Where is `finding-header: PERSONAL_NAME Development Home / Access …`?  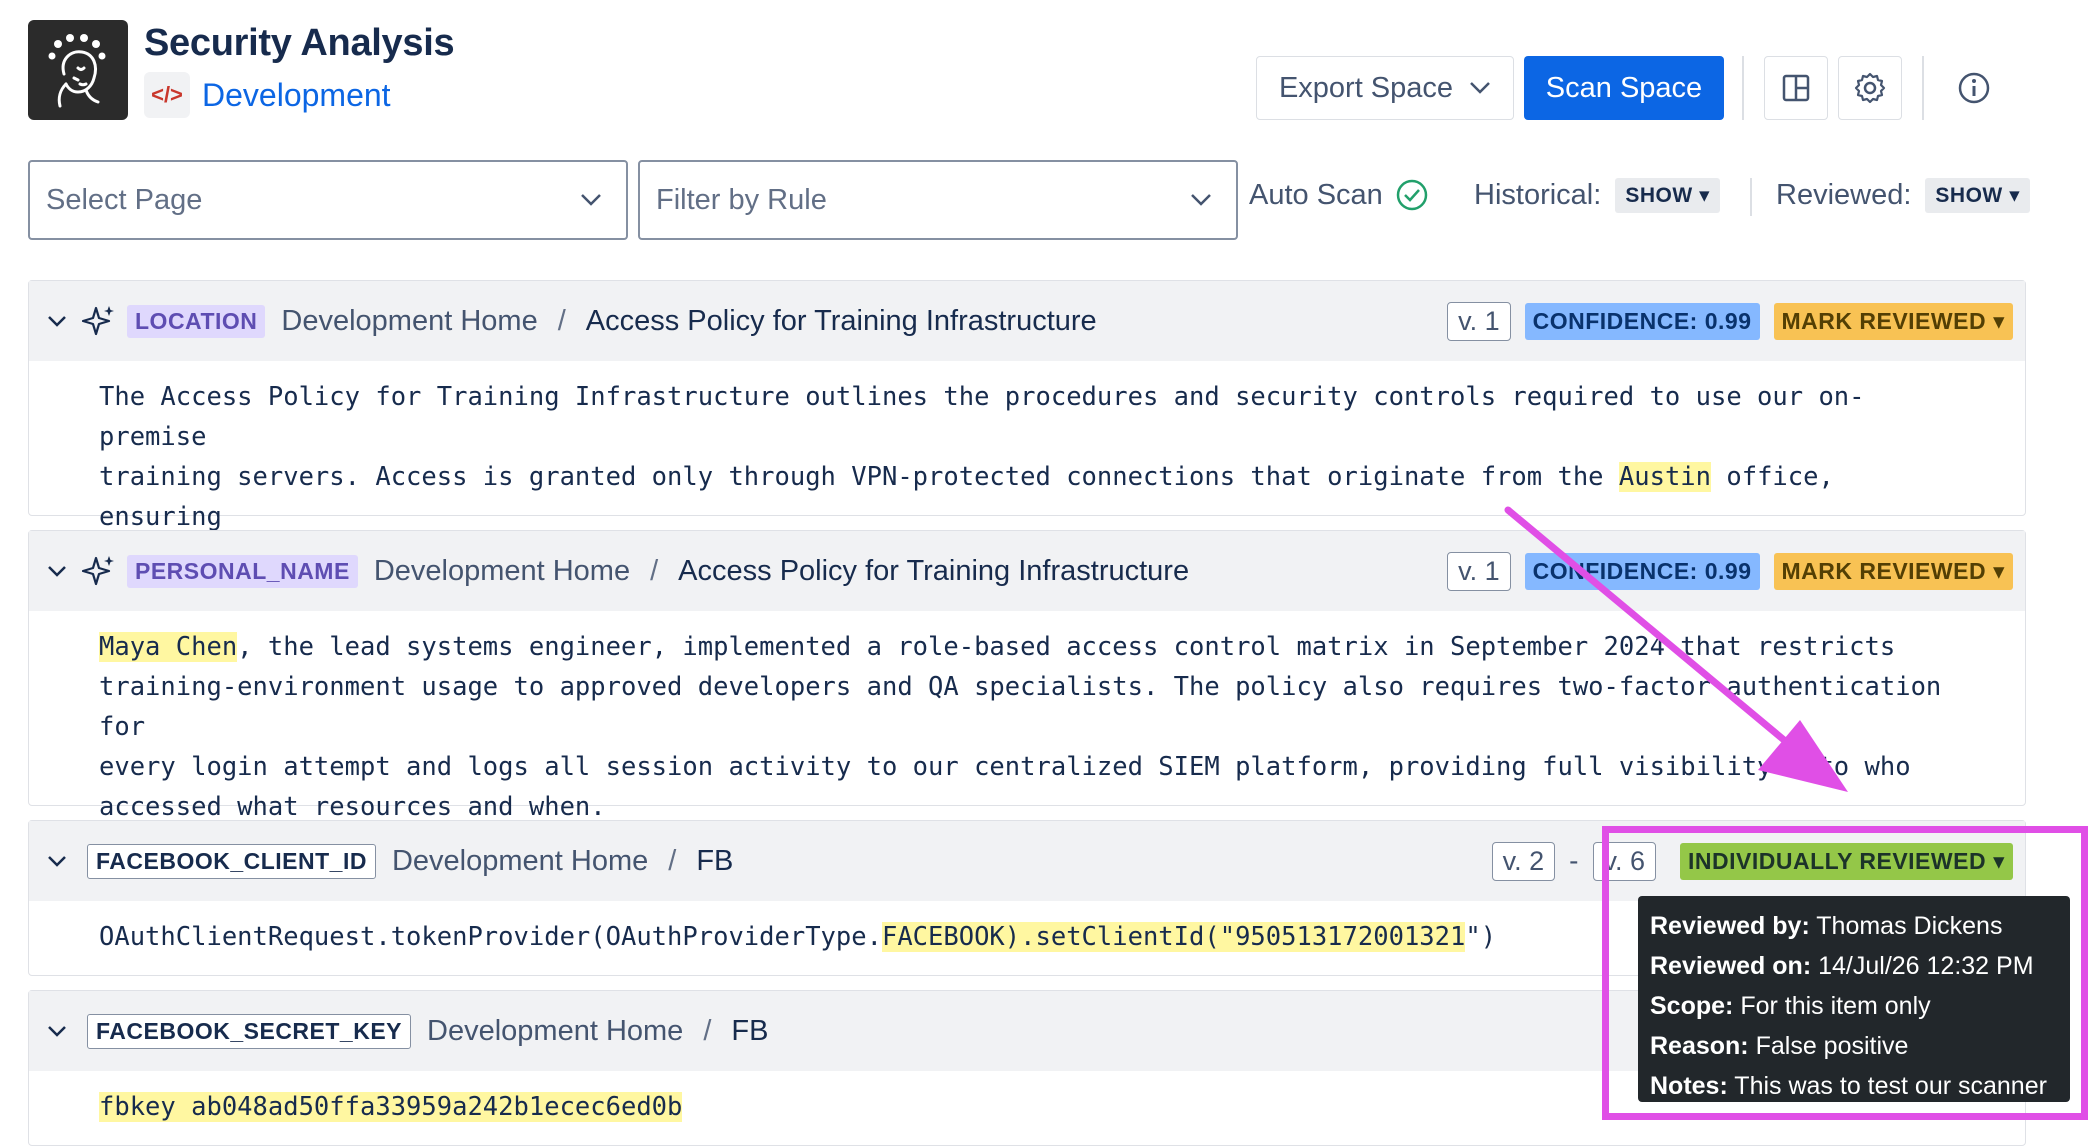 finding-header: PERSONAL_NAME Development Home / Access … is located at coordinates (1027, 571).